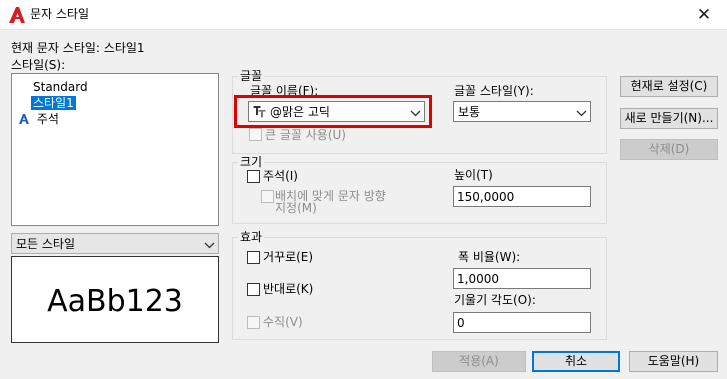 The width and height of the screenshot is (727, 379). I want to click on annotative-icon, so click(24, 119).